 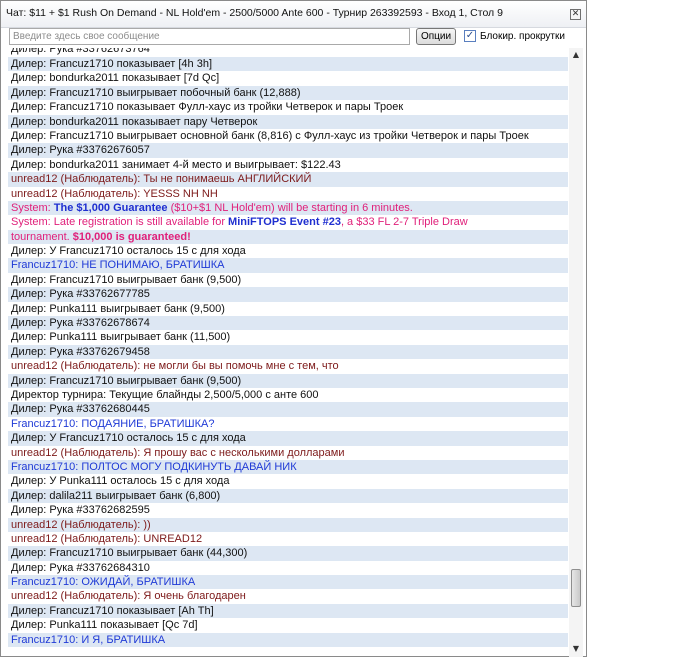 I want to click on tournament-link: MiniFTOPS Event #23, so click(x=284, y=222).